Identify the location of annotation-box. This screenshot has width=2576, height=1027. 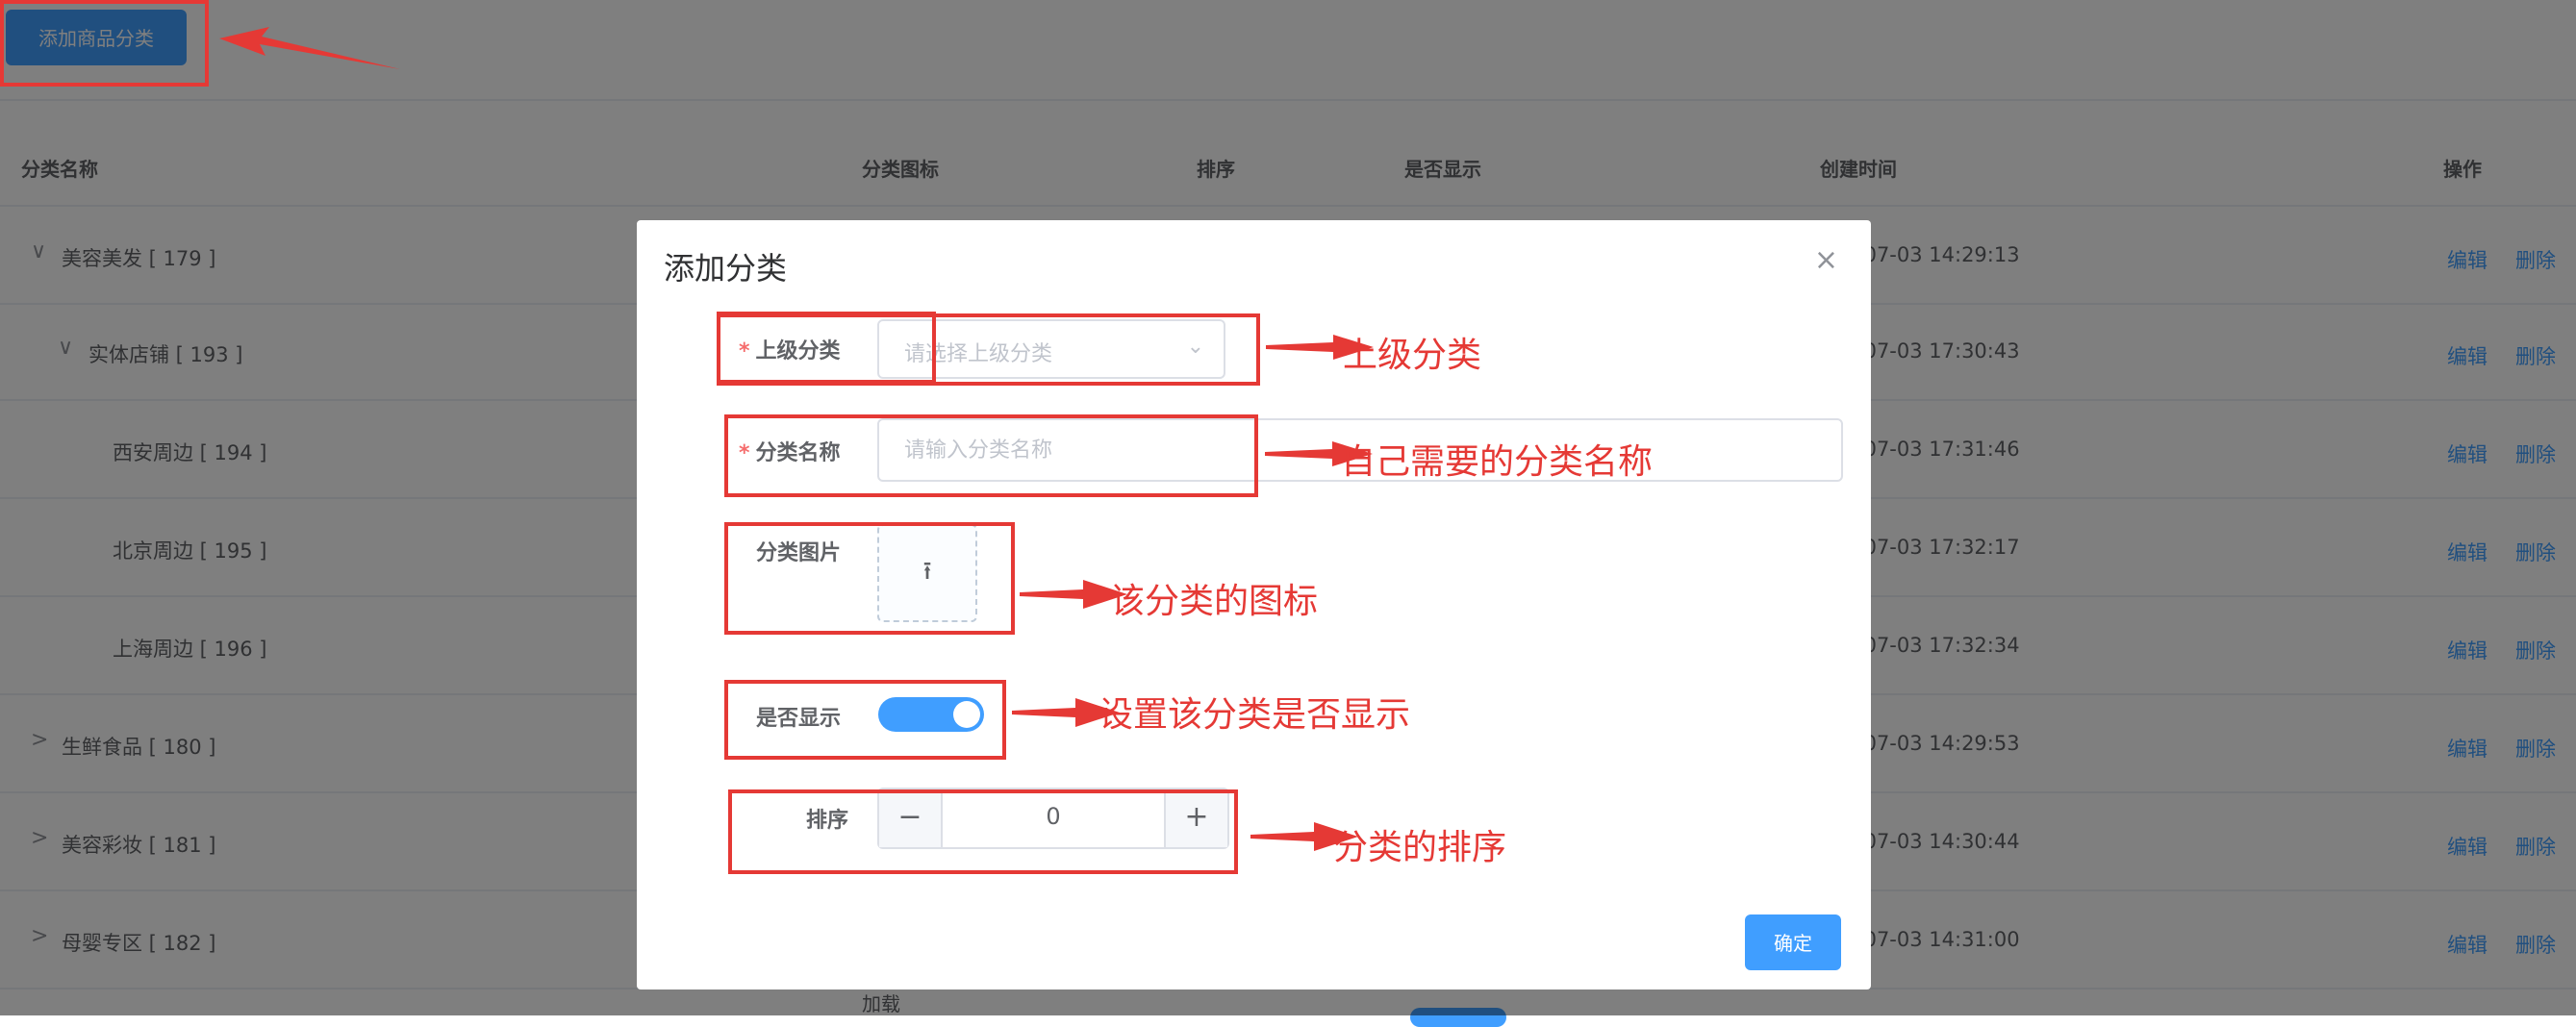
(104, 43).